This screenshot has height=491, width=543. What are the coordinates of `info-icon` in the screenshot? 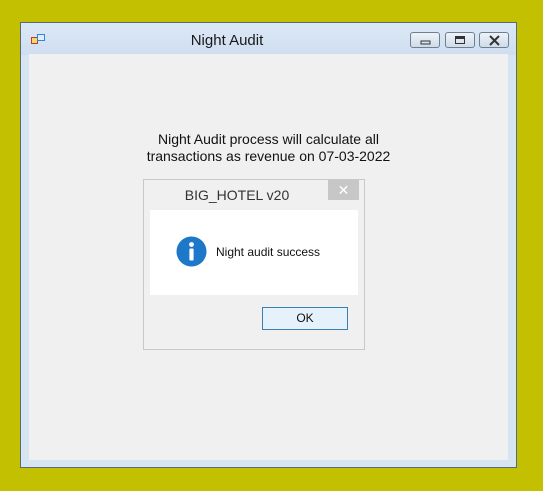 It's located at (191, 251).